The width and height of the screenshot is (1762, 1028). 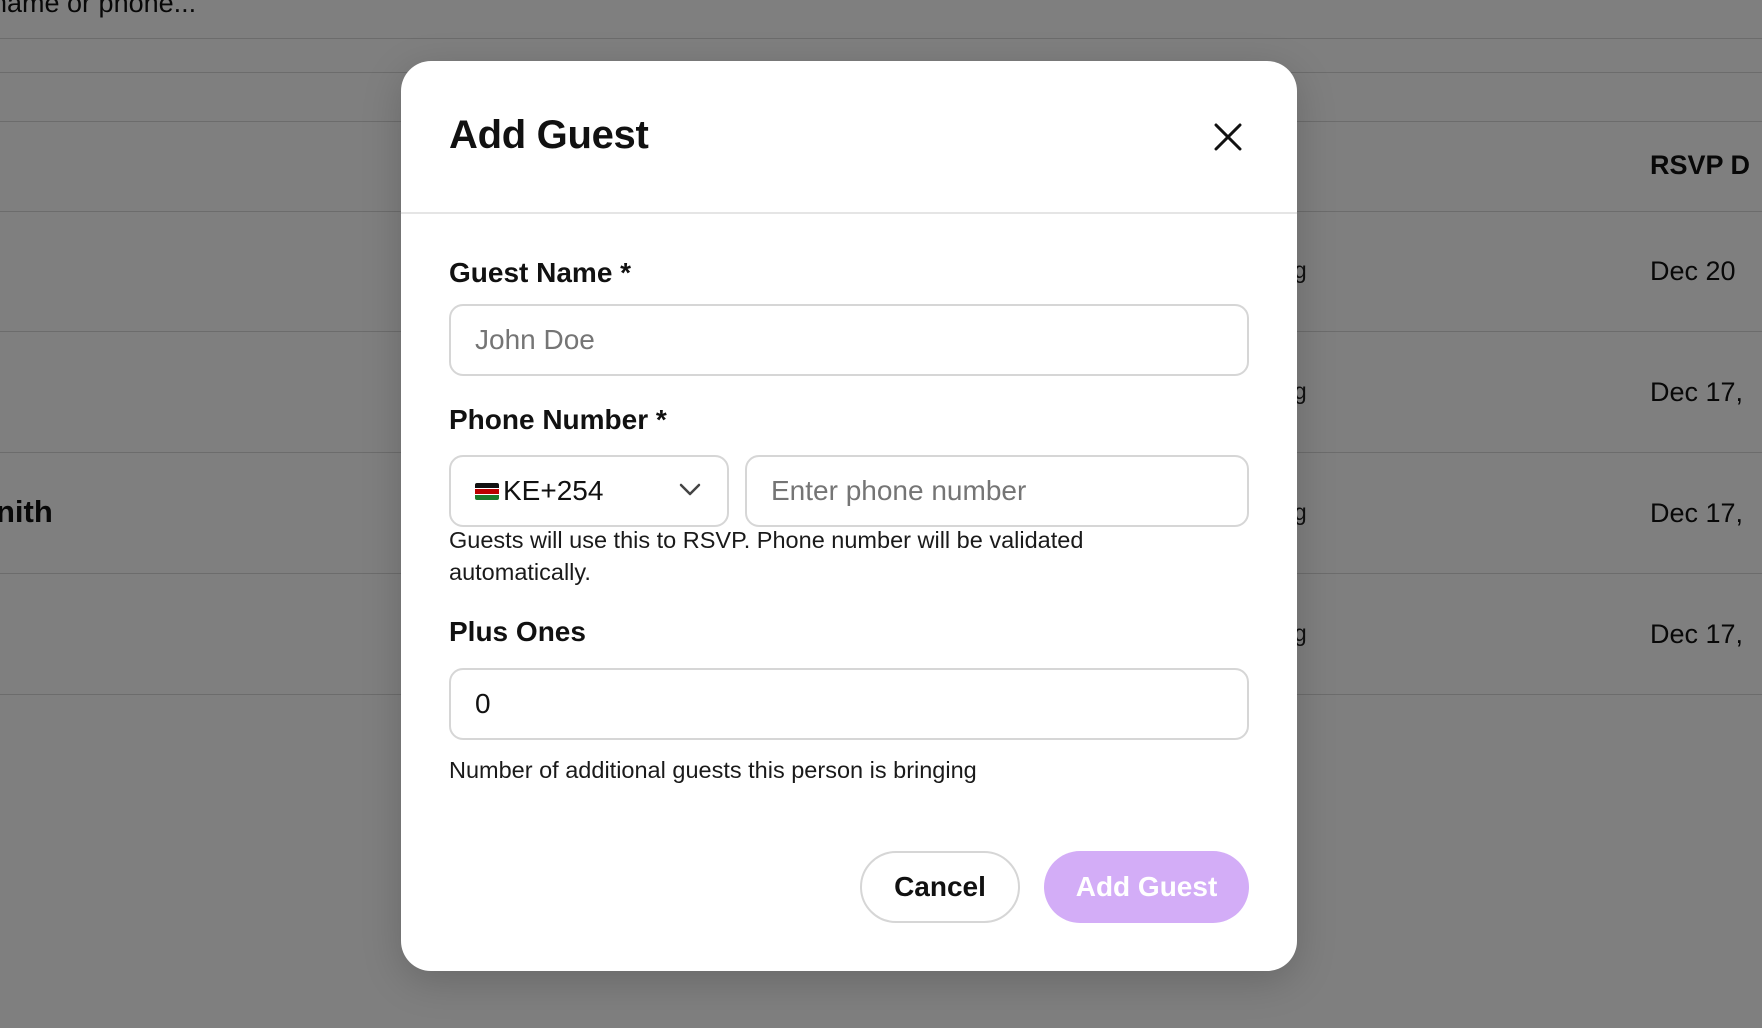 I want to click on header-divider, so click(x=849, y=213).